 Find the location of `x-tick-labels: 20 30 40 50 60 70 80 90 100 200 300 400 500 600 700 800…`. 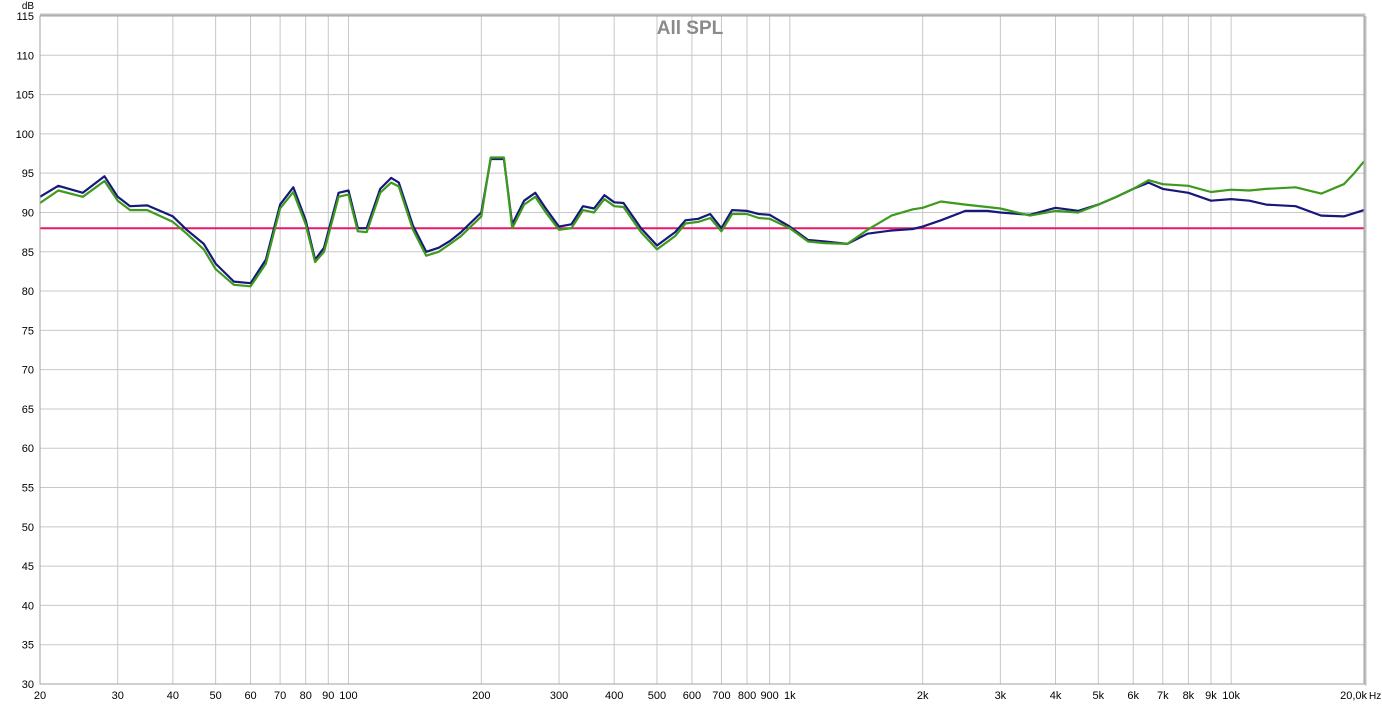

x-tick-labels: 20 30 40 50 60 70 80 90 100 200 300 400 500 600 700 800… is located at coordinates (701, 696).